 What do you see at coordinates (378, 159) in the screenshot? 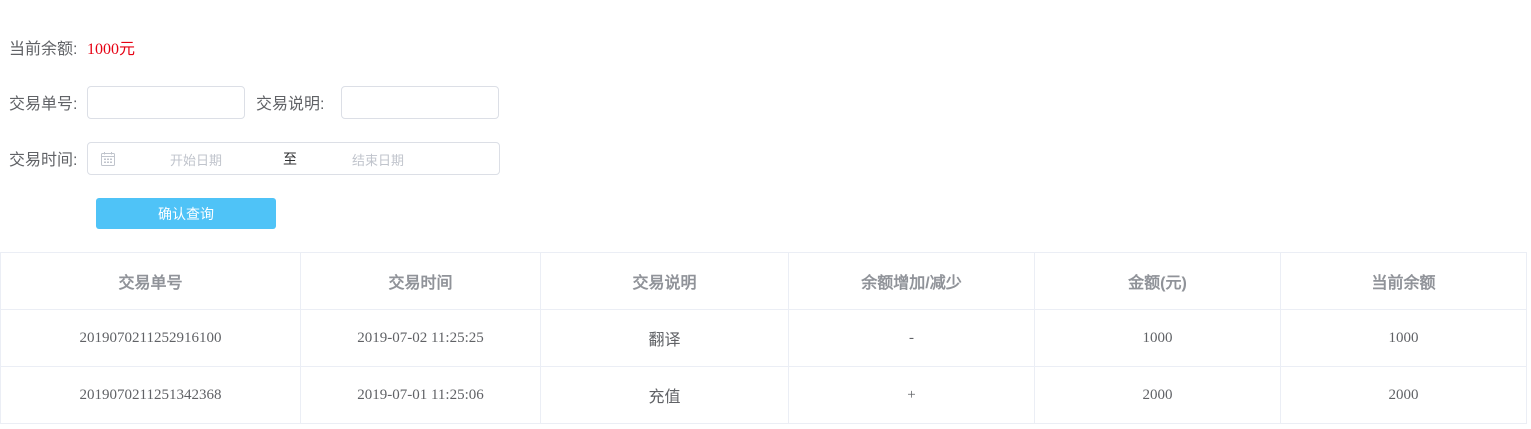
I see `end-date-input: 结束日期` at bounding box center [378, 159].